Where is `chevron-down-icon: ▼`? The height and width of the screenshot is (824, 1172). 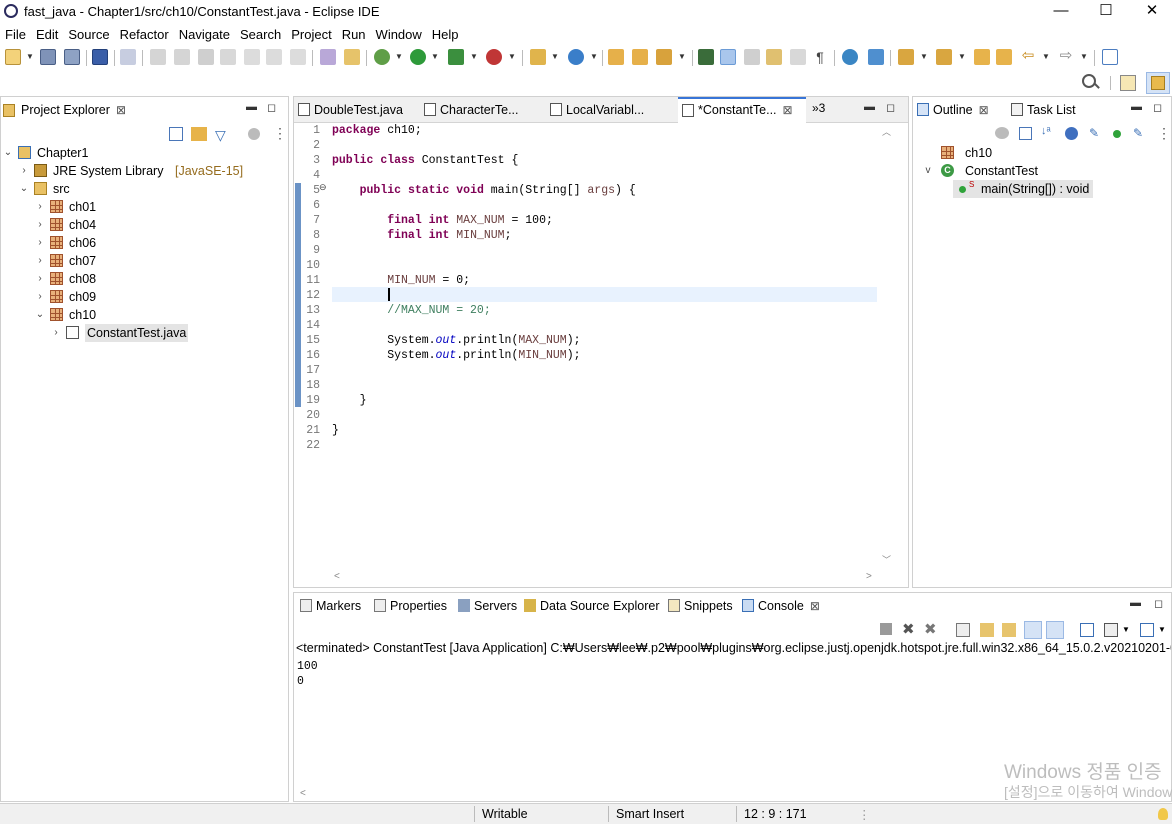
chevron-down-icon: ▼ is located at coordinates (30, 56).